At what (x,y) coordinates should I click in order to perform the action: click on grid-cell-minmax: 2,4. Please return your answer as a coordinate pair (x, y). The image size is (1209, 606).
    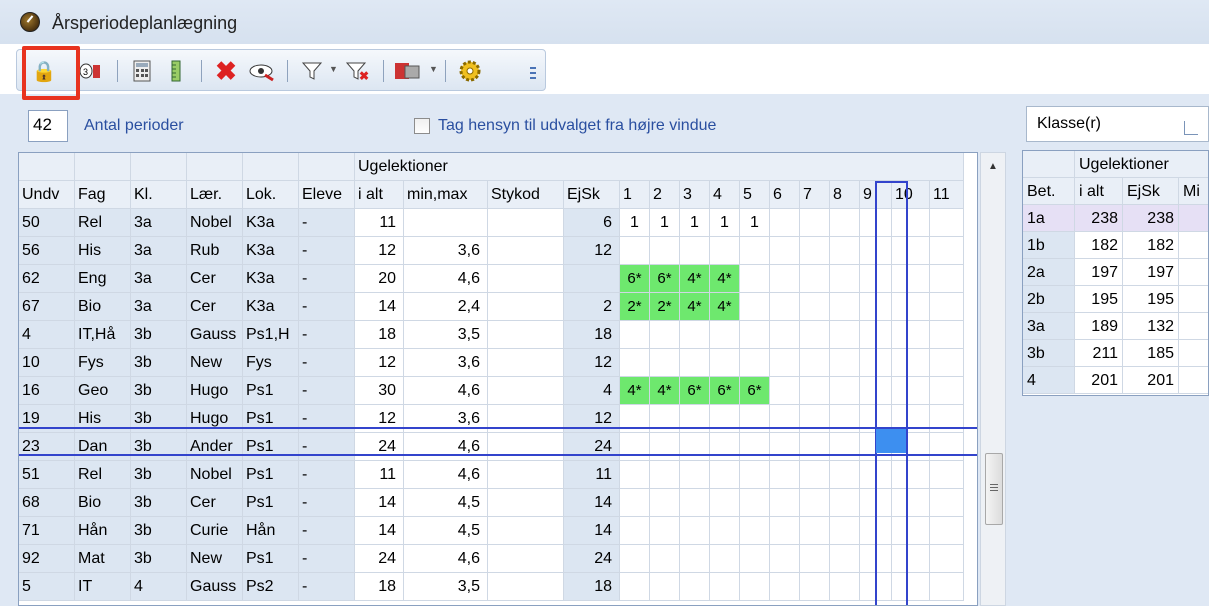
    Looking at the image, I should click on (446, 307).